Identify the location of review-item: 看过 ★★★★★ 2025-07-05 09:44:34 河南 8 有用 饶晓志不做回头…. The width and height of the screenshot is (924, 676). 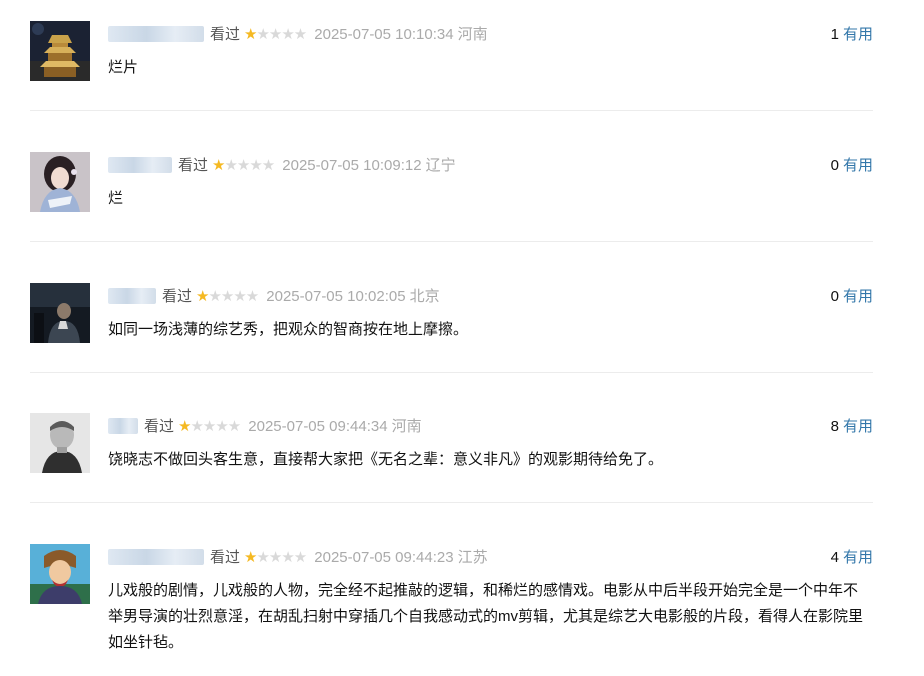
(451, 458).